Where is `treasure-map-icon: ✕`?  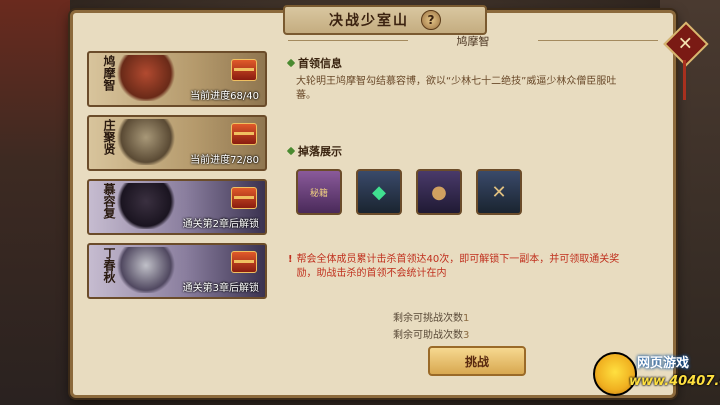 treasure-map-icon: ✕ is located at coordinates (499, 192).